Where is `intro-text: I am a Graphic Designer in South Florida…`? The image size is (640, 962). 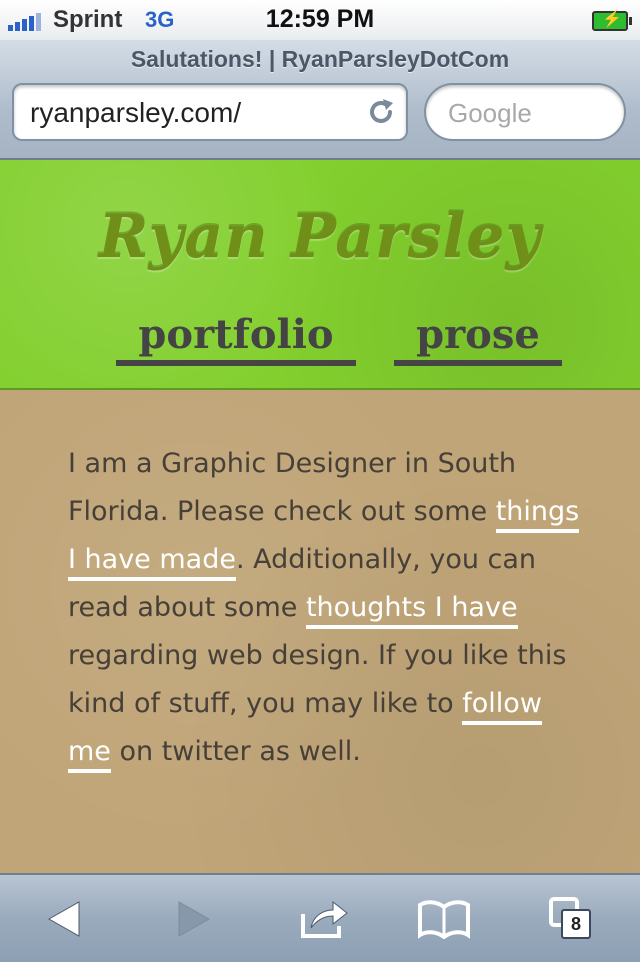
intro-text: I am a Graphic Designer in South Florida… is located at coordinates (292, 487).